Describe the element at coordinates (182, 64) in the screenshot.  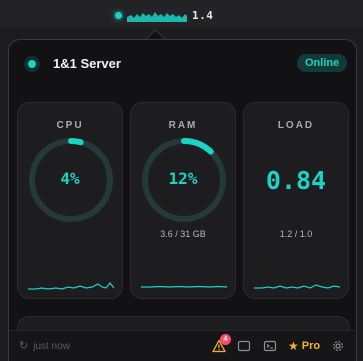
I see `server-header: 1&1 Server Online` at that location.